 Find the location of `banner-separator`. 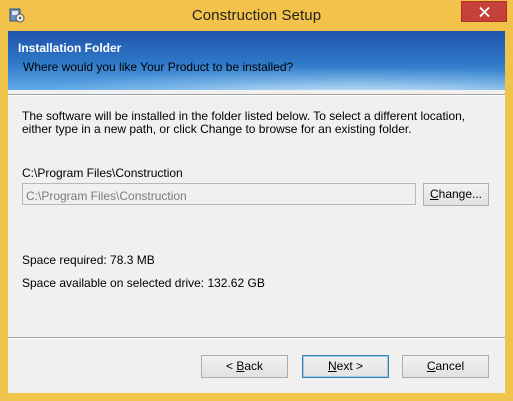

banner-separator is located at coordinates (256, 95).